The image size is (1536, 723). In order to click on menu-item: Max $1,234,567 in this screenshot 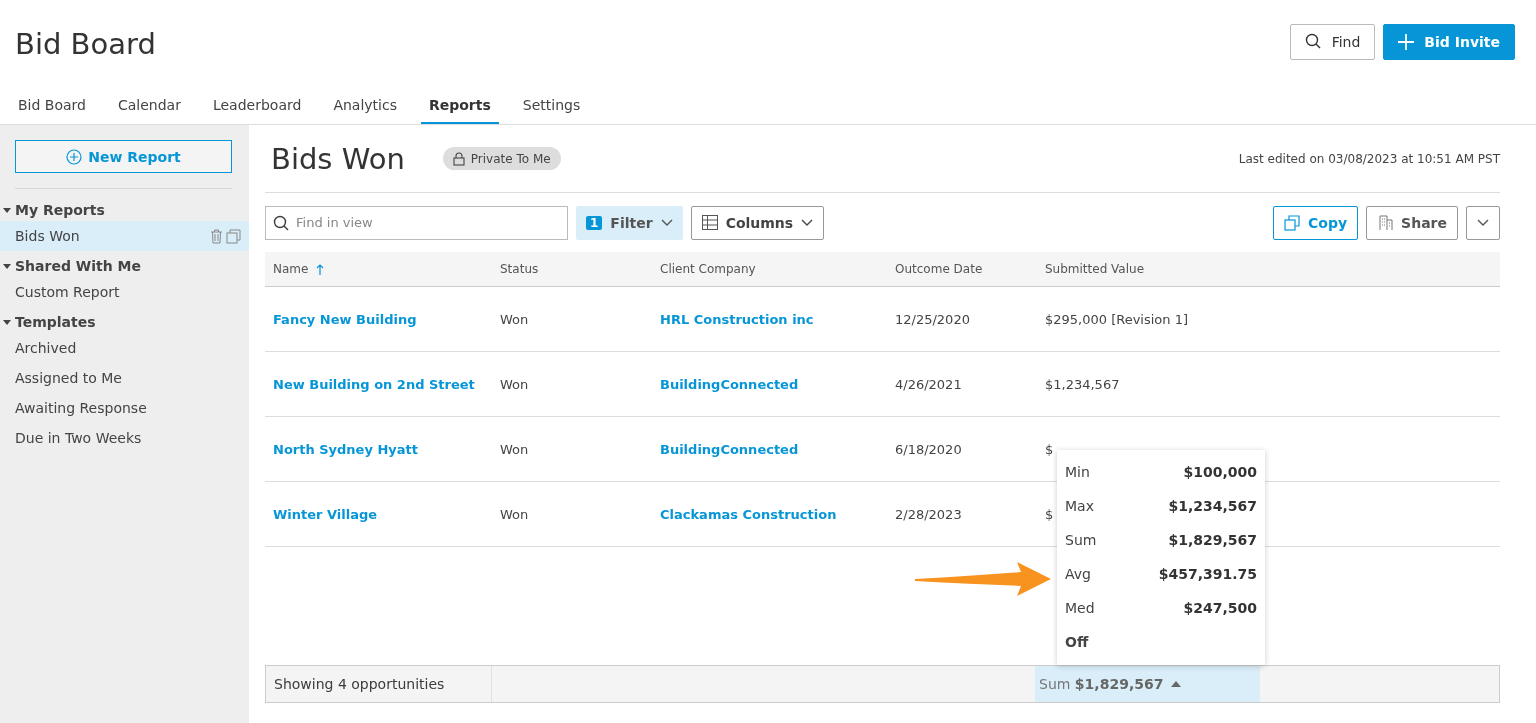, I will do `click(1161, 506)`.